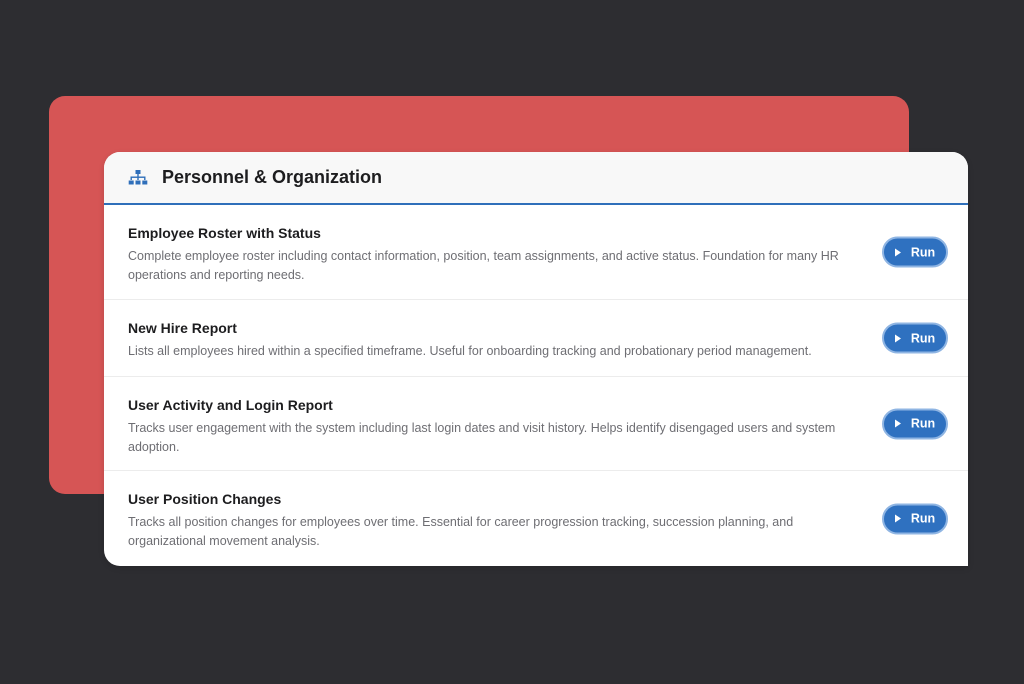  Describe the element at coordinates (272, 177) in the screenshot. I see `panel-title: Personnel & Organization` at that location.